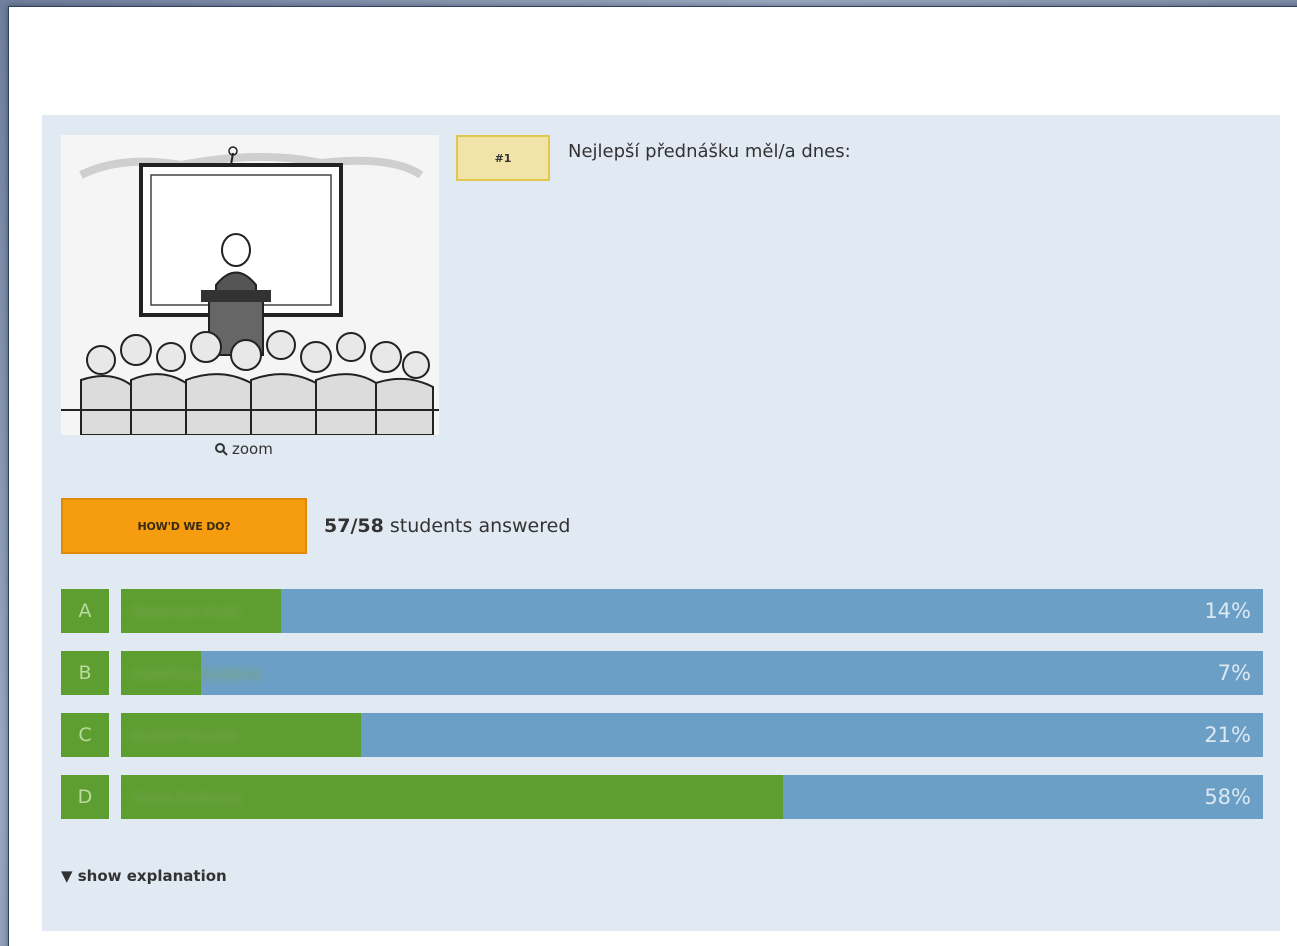 The height and width of the screenshot is (946, 1297). I want to click on answer-name-blurred: Rudolf Doudej, so click(186, 736).